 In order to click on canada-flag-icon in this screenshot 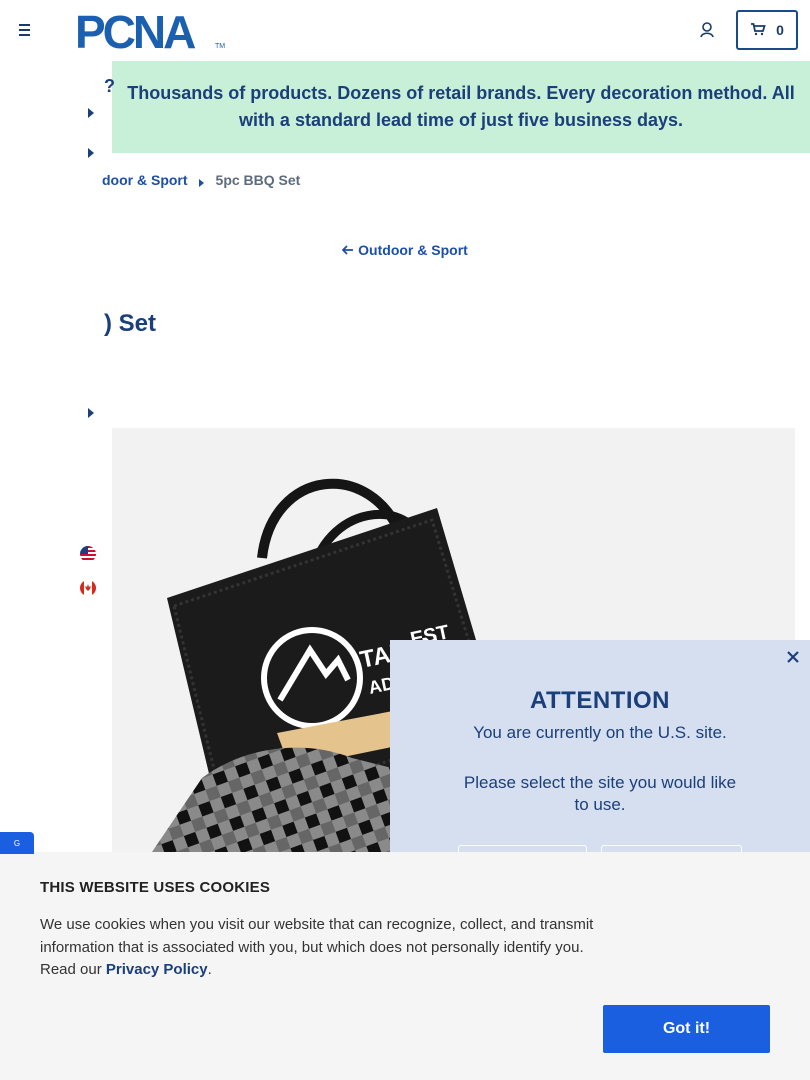, I will do `click(88, 588)`.